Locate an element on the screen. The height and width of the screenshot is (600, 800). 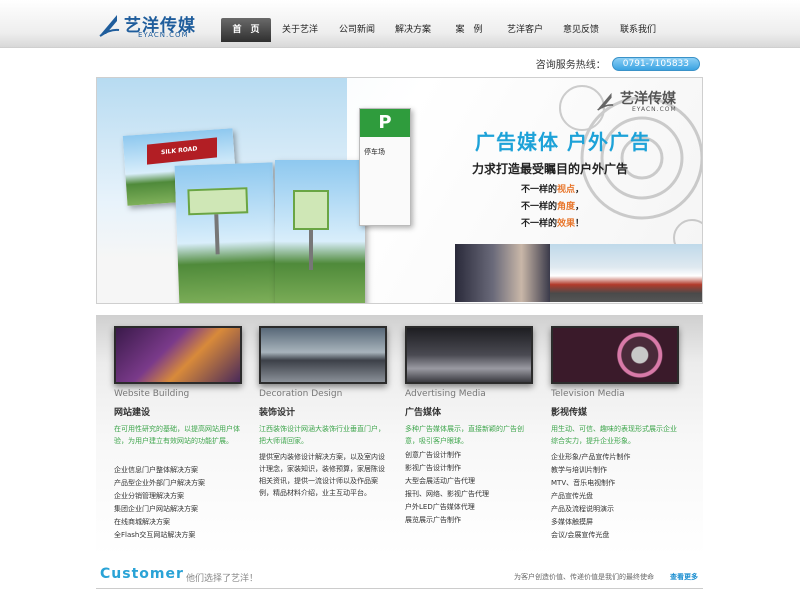
list-item: 展览展示广告制作 is located at coordinates (447, 520).